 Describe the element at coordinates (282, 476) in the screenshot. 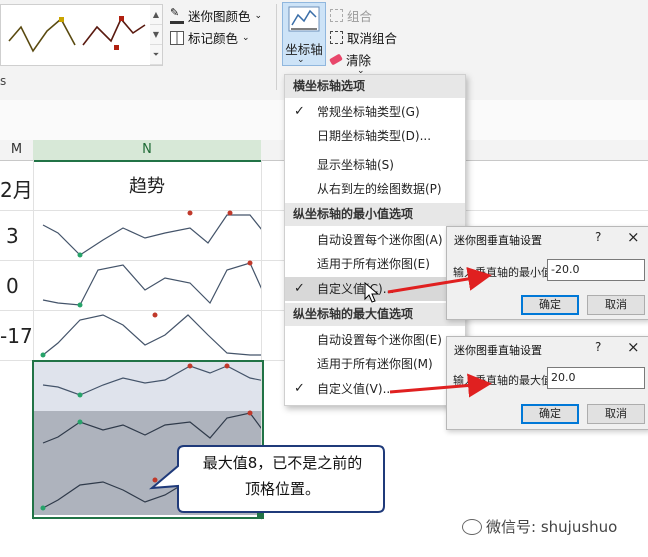

I see `callout-text: 最大值8，已不是之前的 顶格位置。` at that location.